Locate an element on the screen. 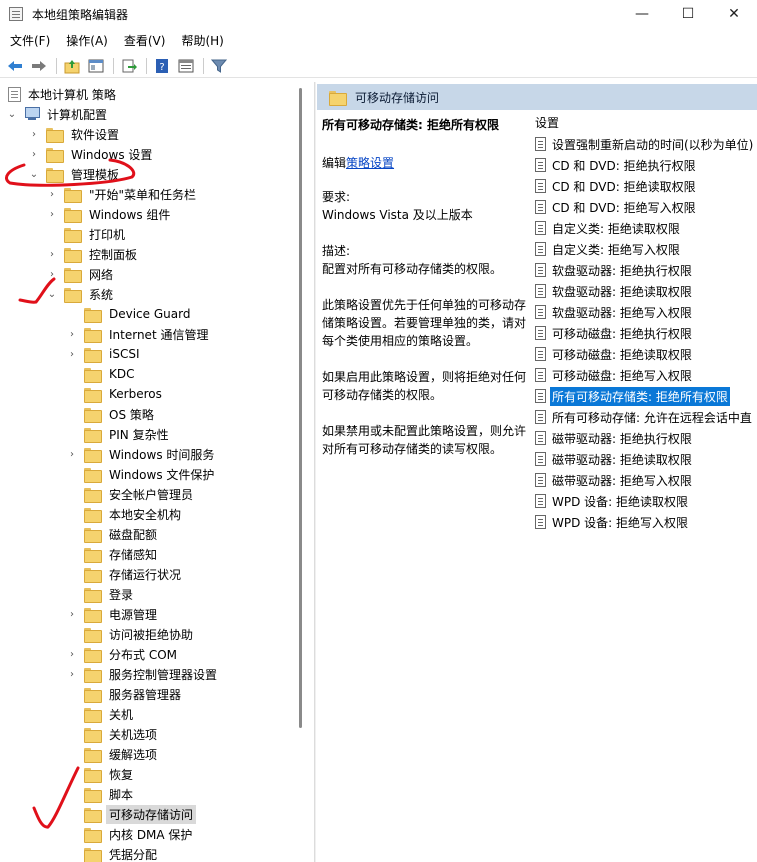  tree-item: KDC is located at coordinates (102, 374).